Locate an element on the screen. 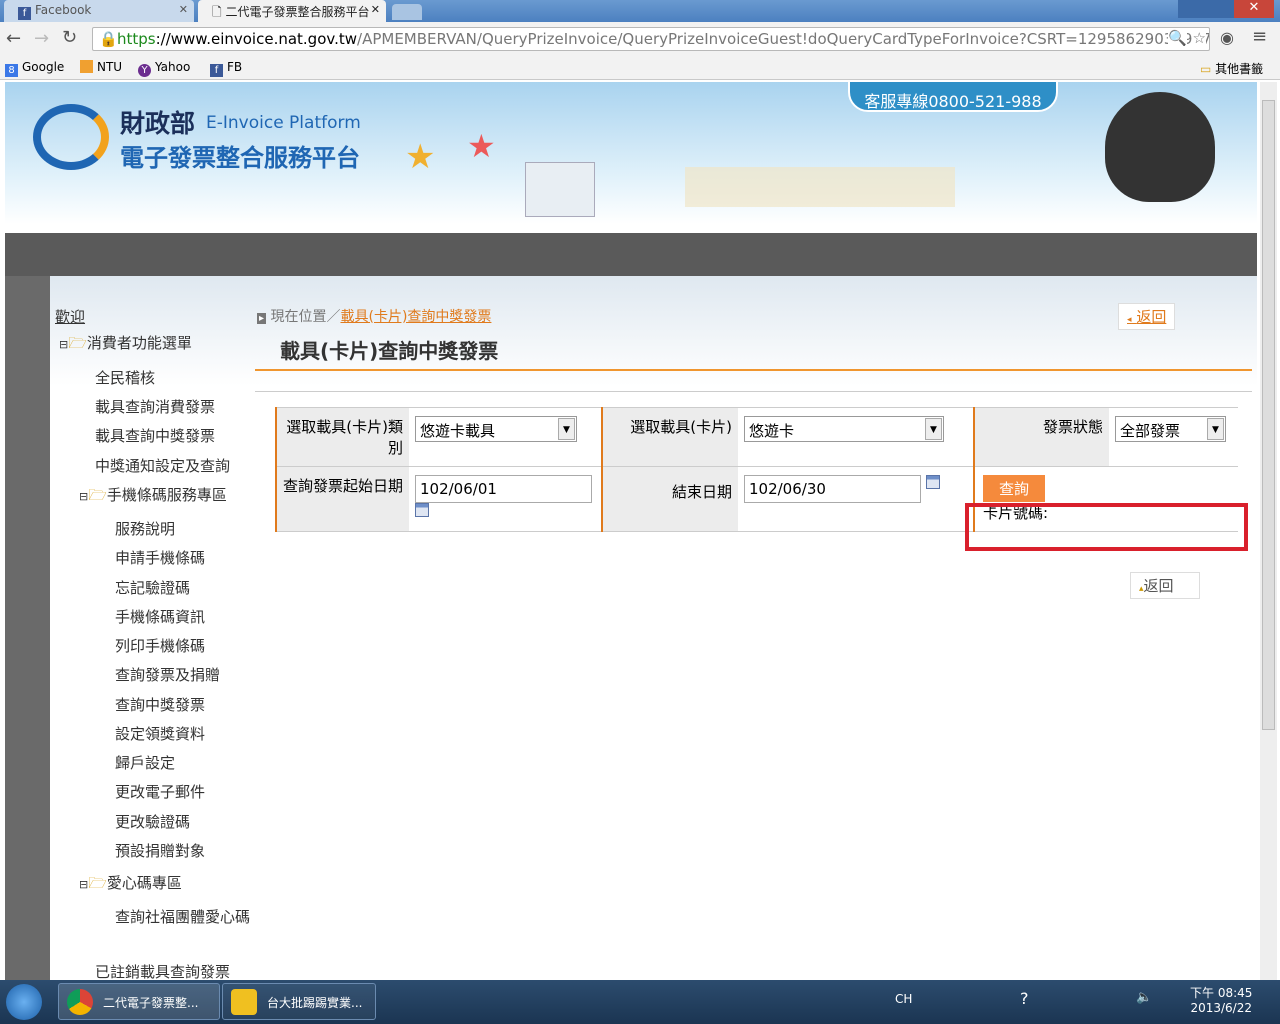 This screenshot has height=1024, width=1280. highlight-box is located at coordinates (1106, 527).